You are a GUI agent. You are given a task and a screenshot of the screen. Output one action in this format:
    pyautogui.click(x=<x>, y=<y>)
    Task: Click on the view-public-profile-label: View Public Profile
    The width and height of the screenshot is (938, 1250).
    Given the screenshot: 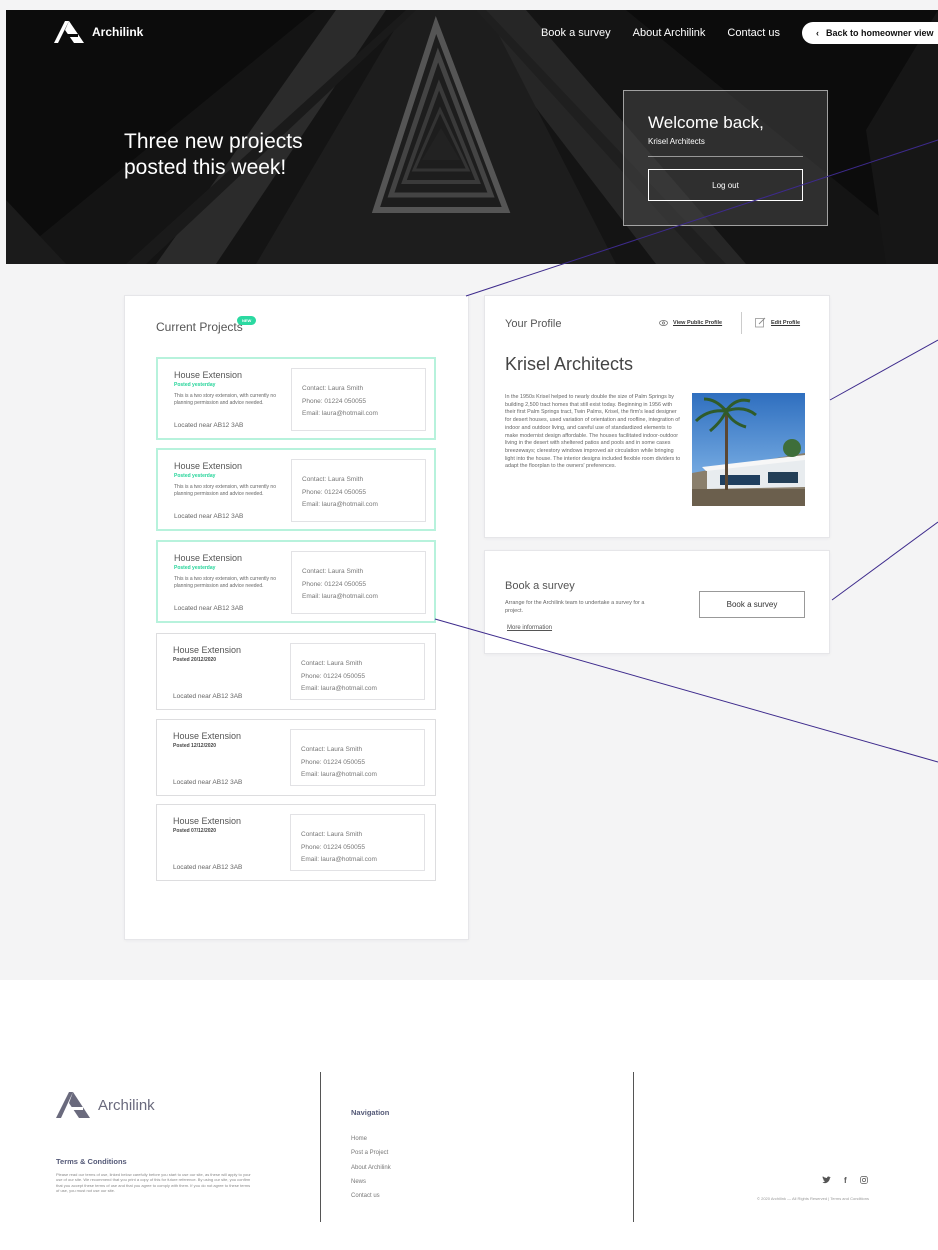 What is the action you would take?
    pyautogui.click(x=698, y=323)
    